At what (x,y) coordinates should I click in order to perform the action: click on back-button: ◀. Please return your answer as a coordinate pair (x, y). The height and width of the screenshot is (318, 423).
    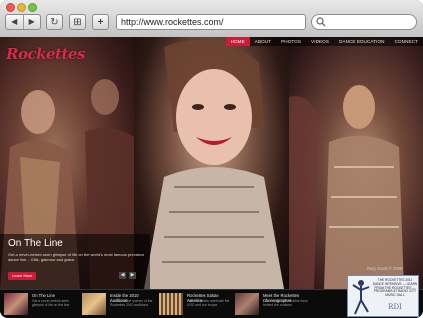
    Looking at the image, I should click on (14, 22).